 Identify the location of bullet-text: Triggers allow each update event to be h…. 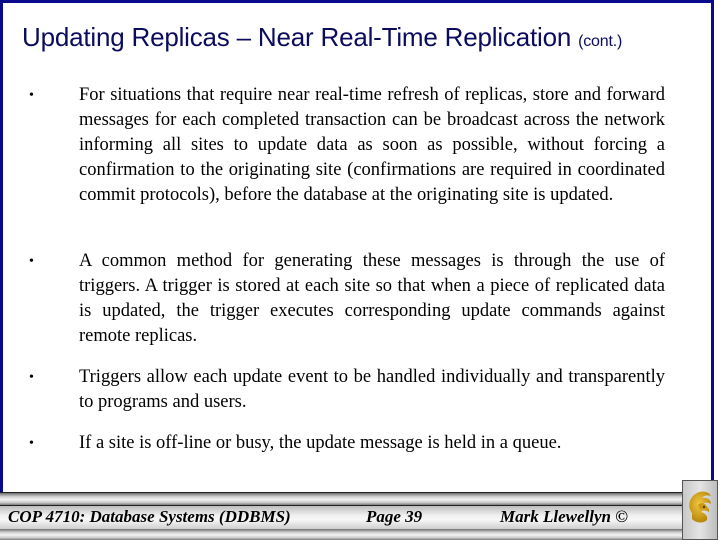
(372, 389).